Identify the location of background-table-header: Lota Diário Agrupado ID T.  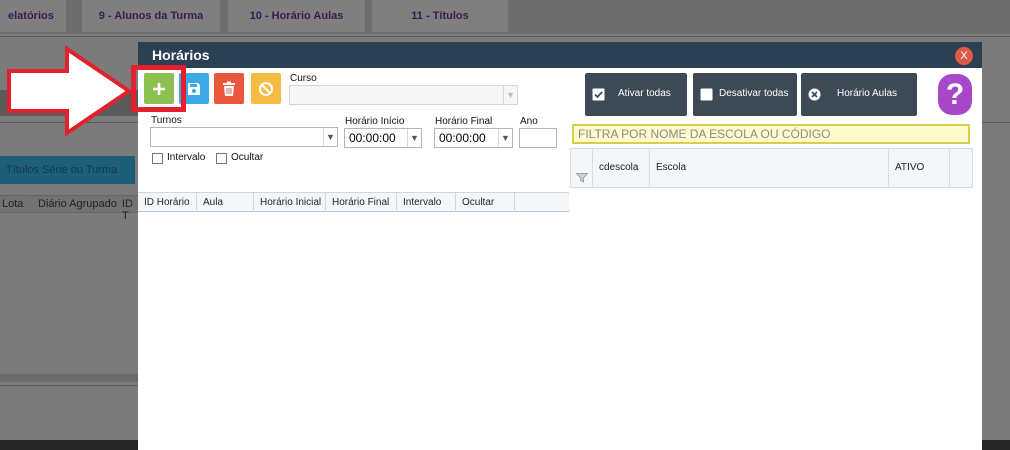
(69, 208).